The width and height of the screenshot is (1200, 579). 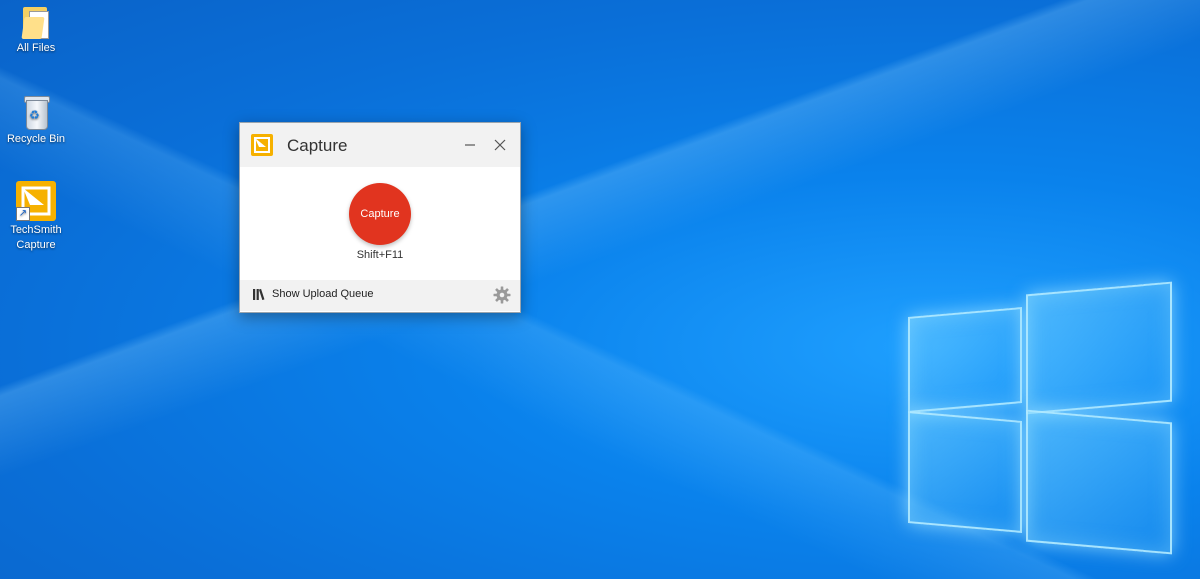 I want to click on close-button, so click(x=500, y=145).